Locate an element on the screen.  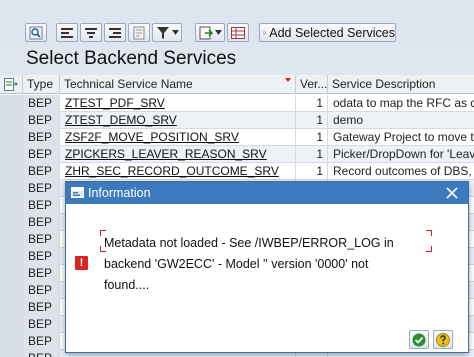
cell-technical-service-name-link: ZSF2F_MOVE_POSITION_SRV is located at coordinates (152, 137).